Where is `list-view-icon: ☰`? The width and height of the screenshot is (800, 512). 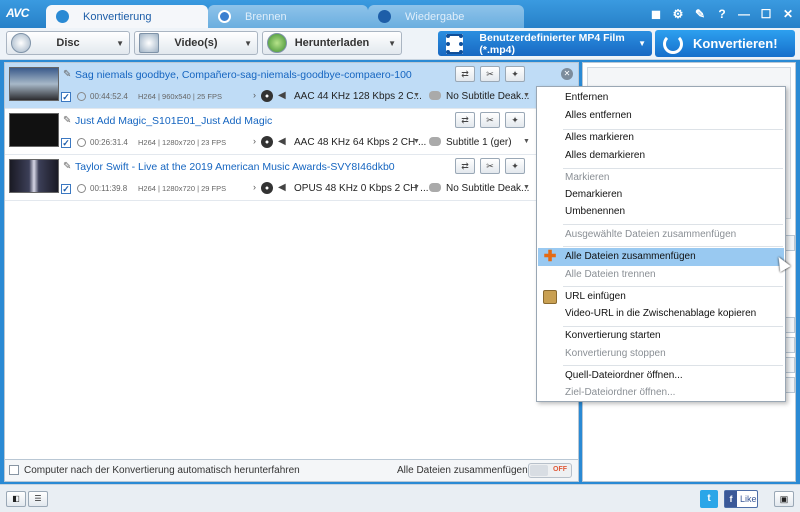
list-view-icon: ☰ is located at coordinates (38, 499).